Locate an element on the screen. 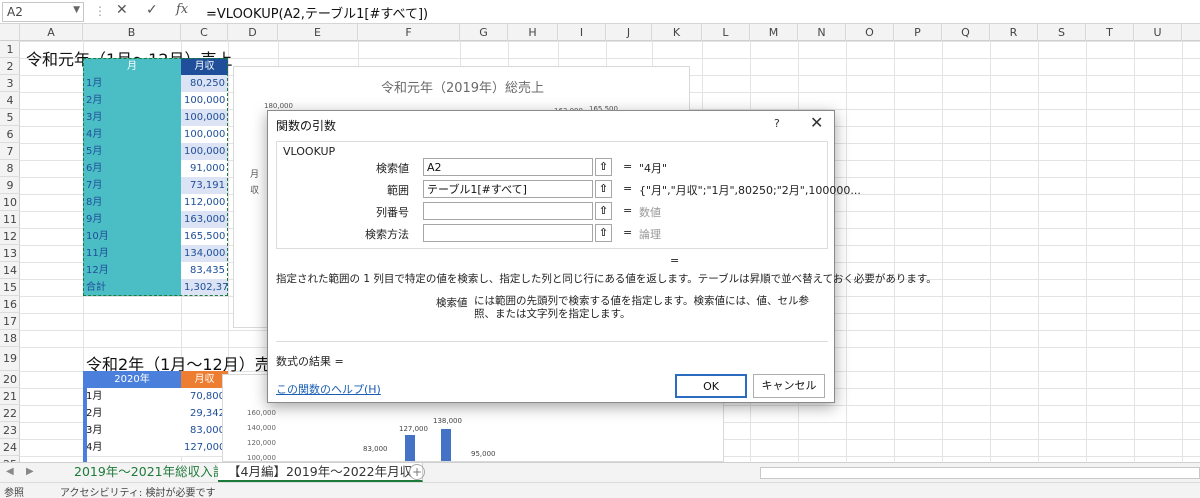  help-icon: ? is located at coordinates (777, 123).